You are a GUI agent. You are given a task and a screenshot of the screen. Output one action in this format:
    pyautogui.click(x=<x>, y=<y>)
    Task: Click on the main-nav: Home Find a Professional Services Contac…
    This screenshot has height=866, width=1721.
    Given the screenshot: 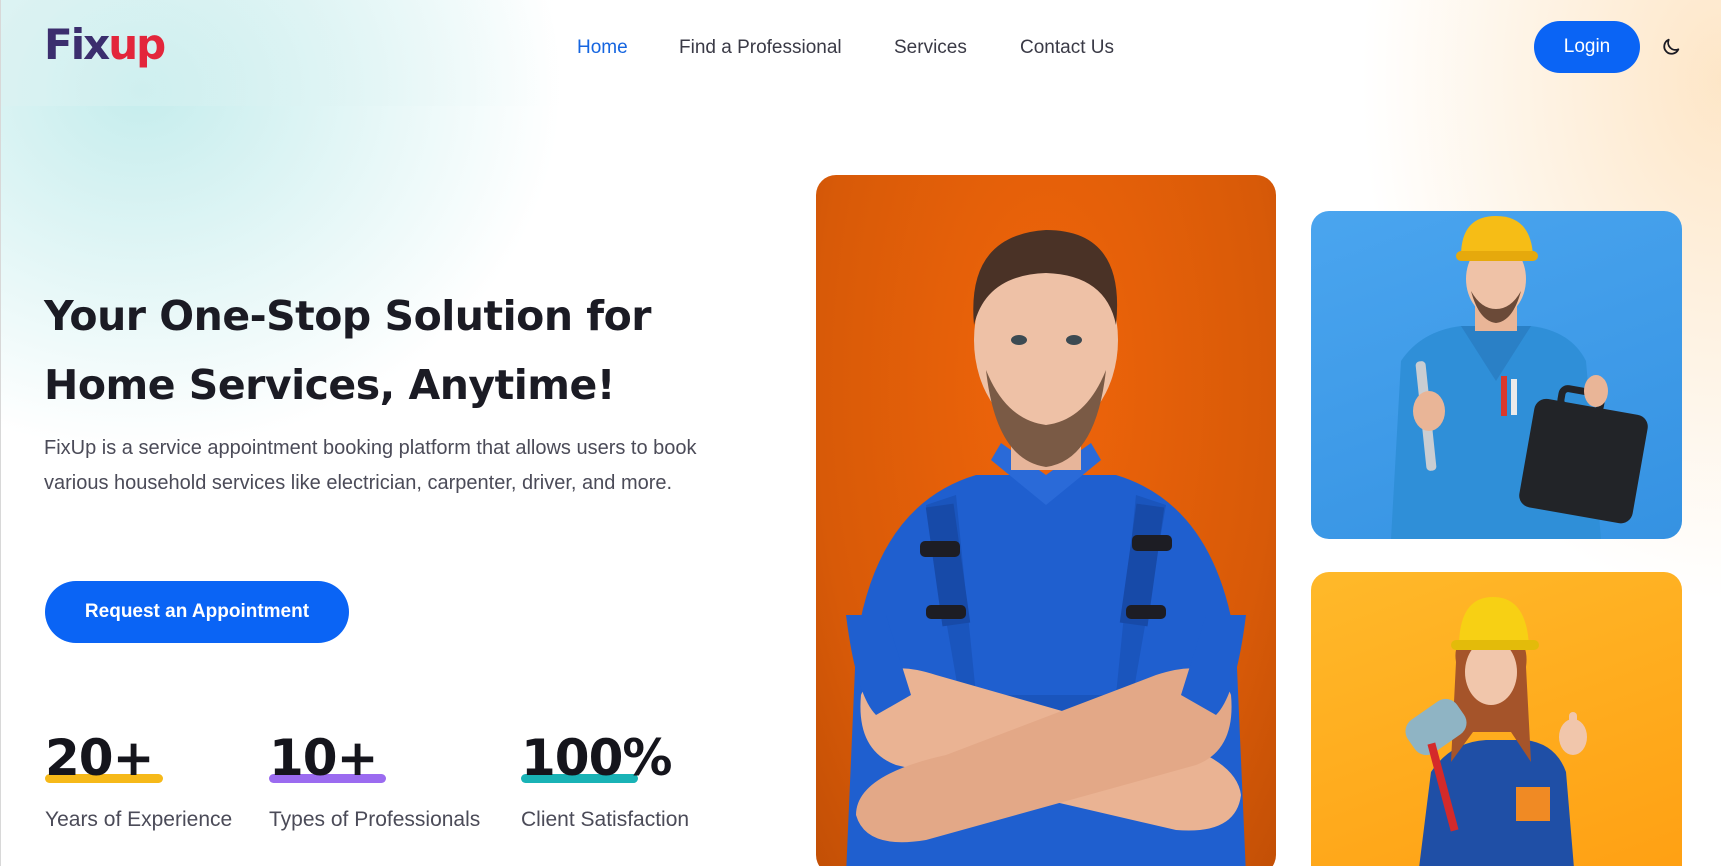 What is the action you would take?
    pyautogui.click(x=861, y=48)
    